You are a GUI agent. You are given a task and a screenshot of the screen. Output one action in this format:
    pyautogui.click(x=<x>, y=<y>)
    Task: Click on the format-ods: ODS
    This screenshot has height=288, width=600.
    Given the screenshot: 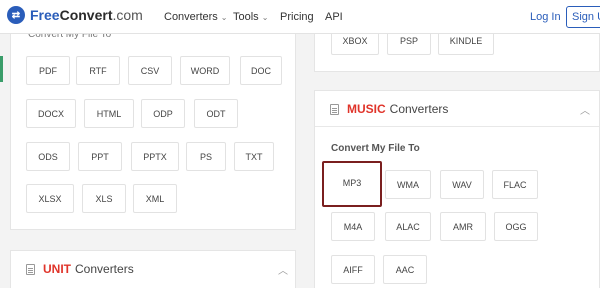 What is the action you would take?
    pyautogui.click(x=48, y=156)
    